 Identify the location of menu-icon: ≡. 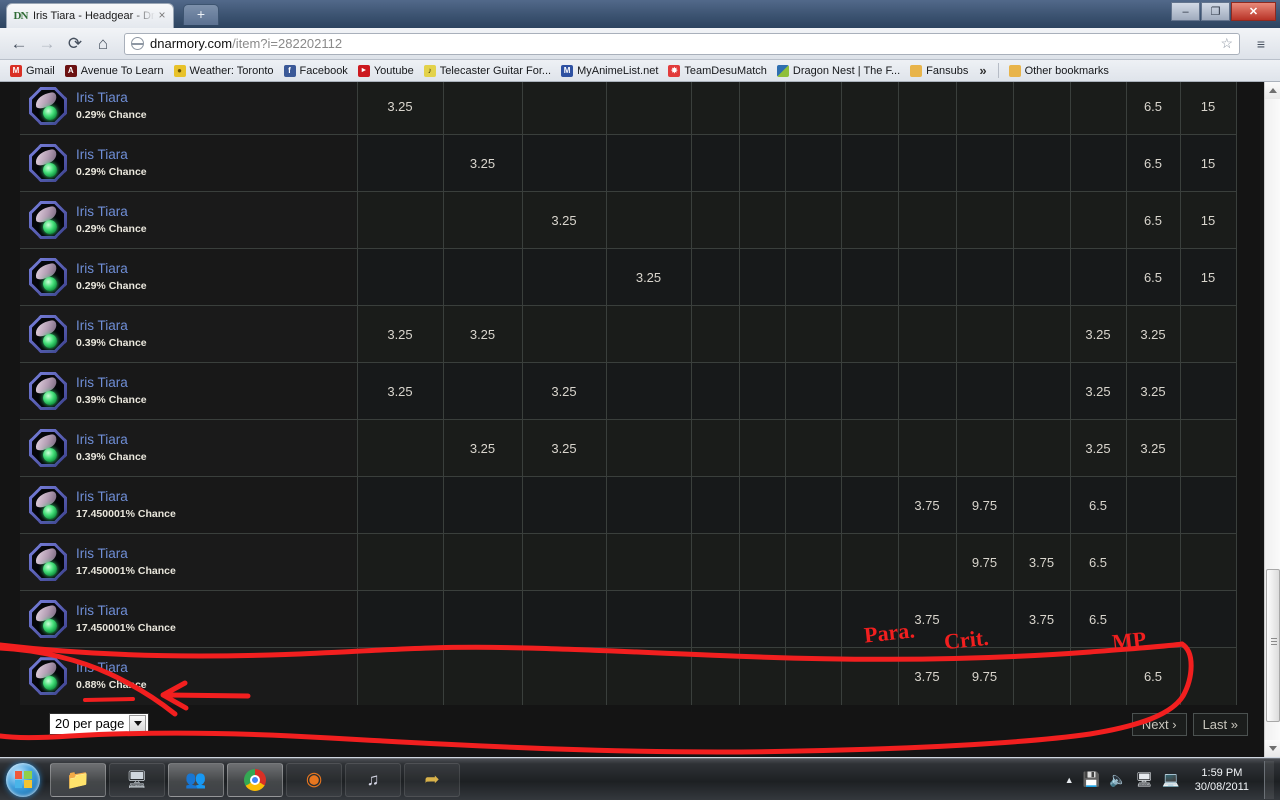
(1261, 44).